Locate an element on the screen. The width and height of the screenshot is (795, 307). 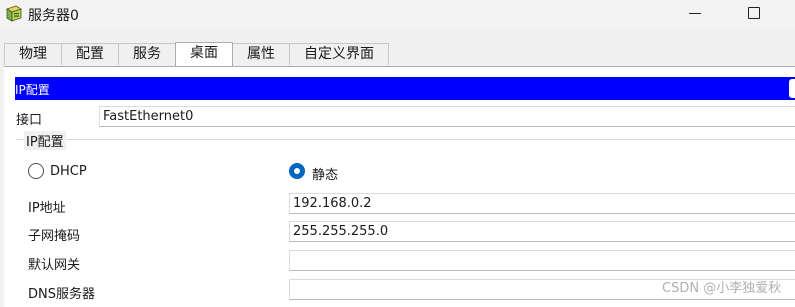
watermark-text: CSDN @小李独爱秋 is located at coordinates (722, 288).